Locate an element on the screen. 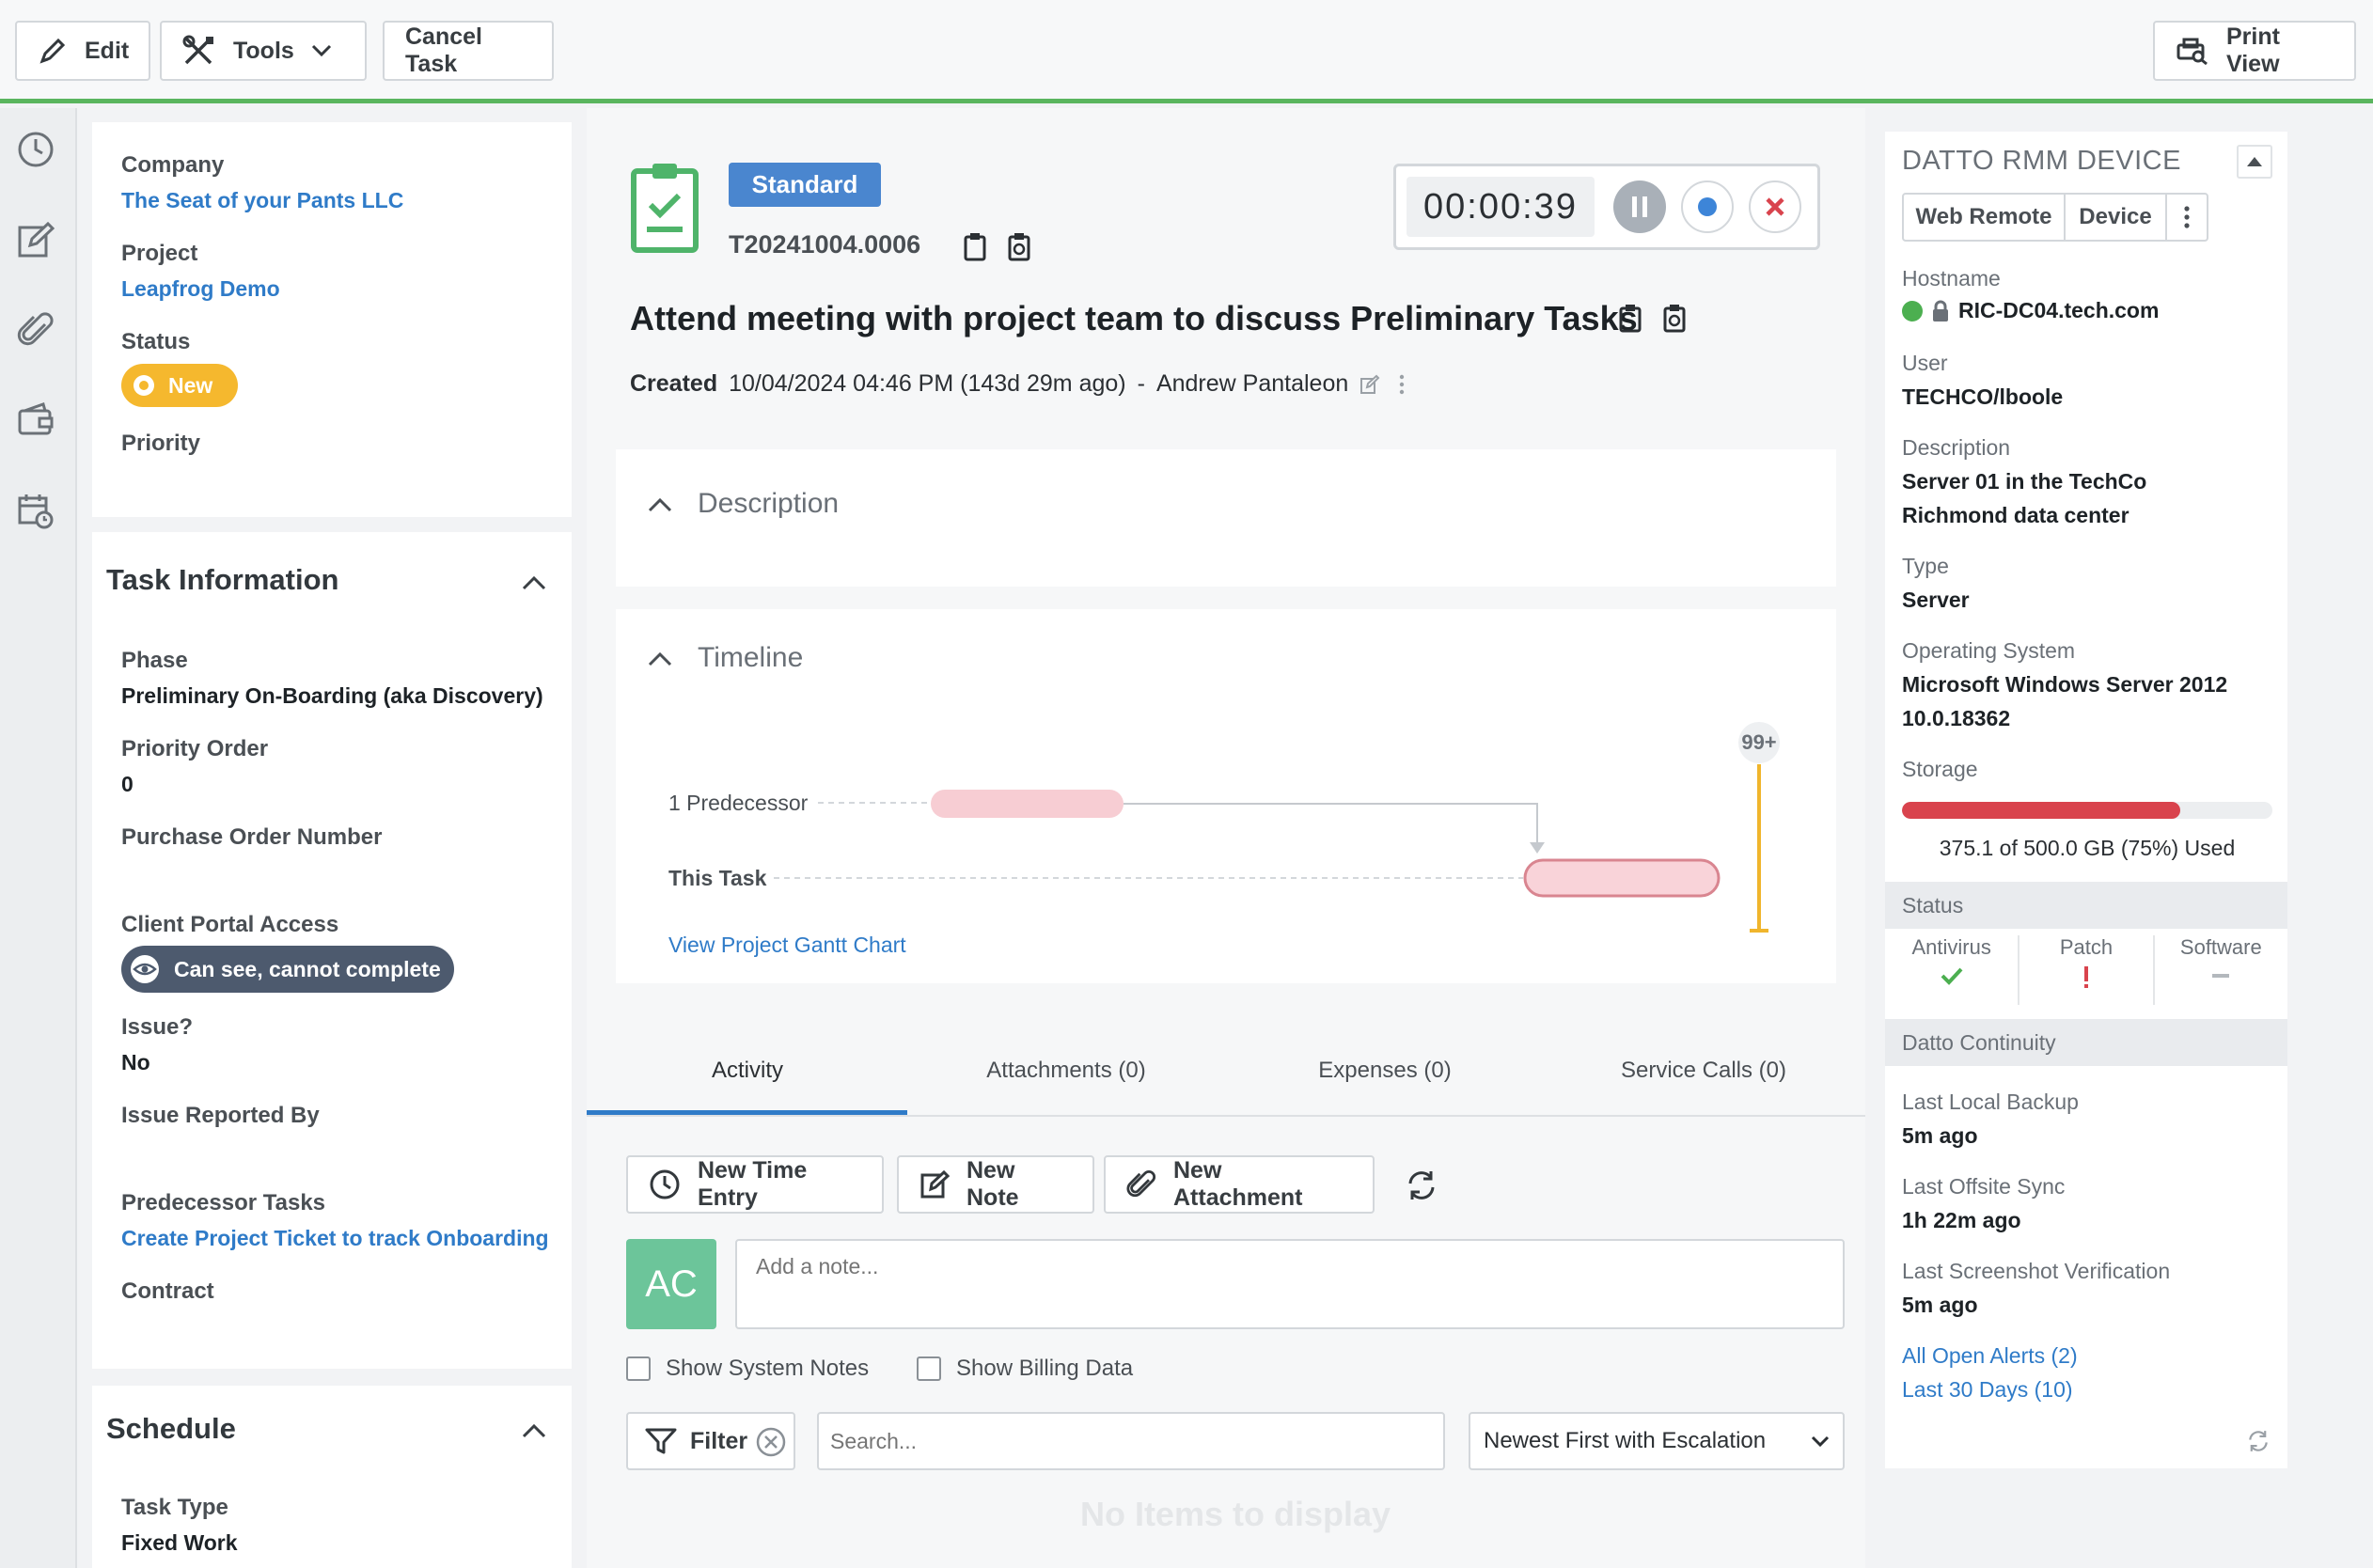  storage-text: 375.1 of 500.0 GB (75%) Used is located at coordinates (2087, 848).